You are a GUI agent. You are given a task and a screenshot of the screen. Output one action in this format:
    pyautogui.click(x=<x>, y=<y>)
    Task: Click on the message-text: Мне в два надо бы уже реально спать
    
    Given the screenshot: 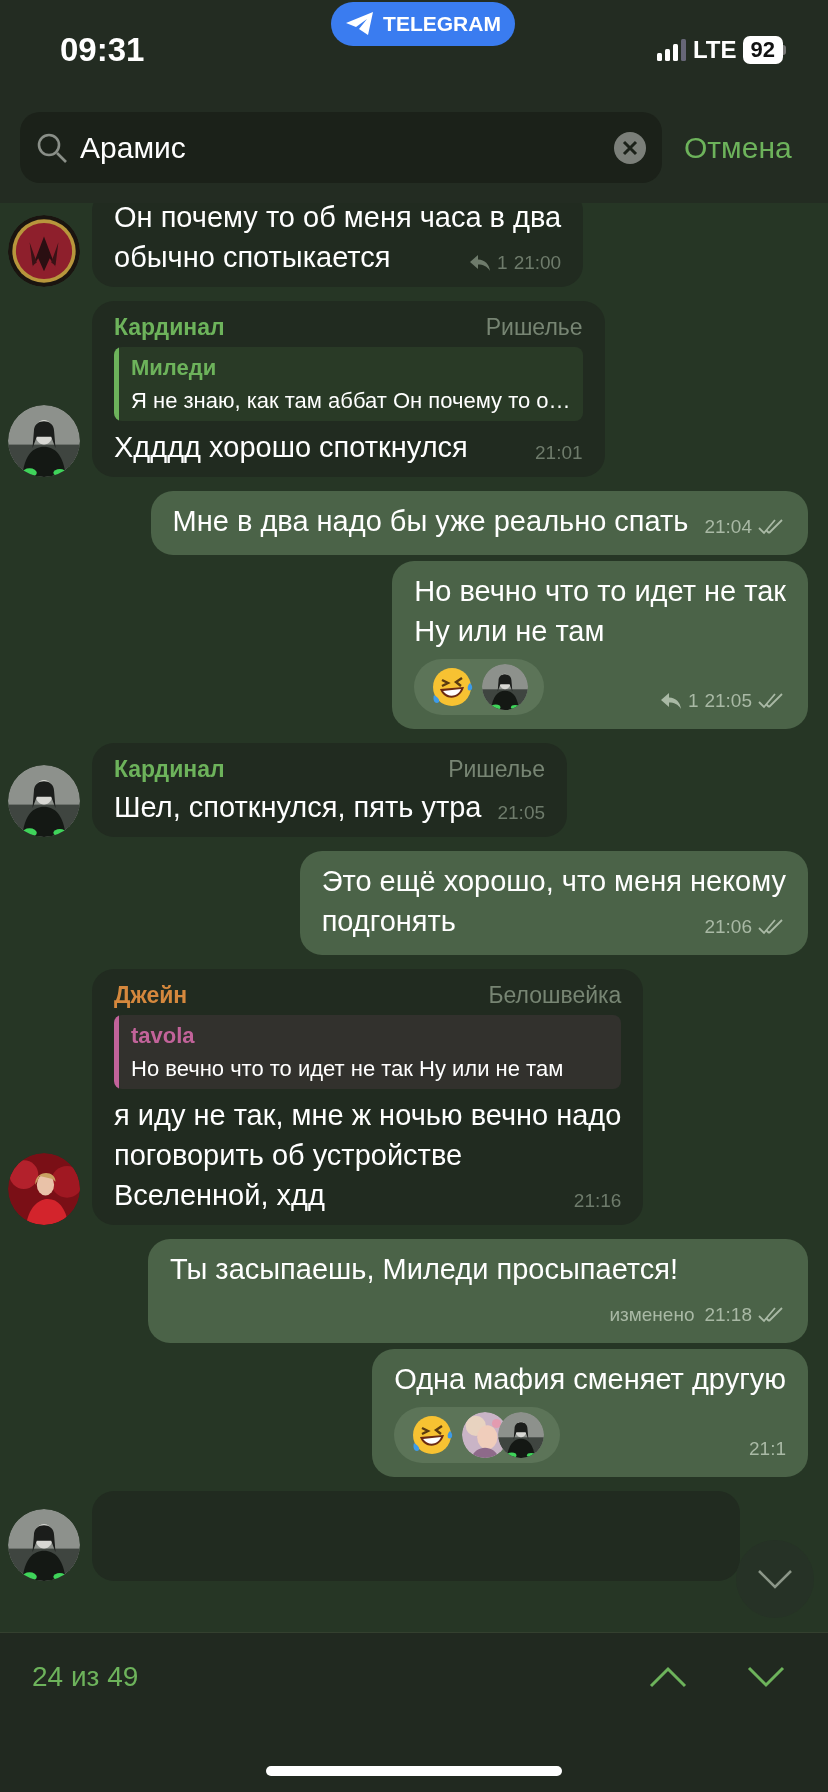 What is the action you would take?
    pyautogui.click(x=430, y=521)
    